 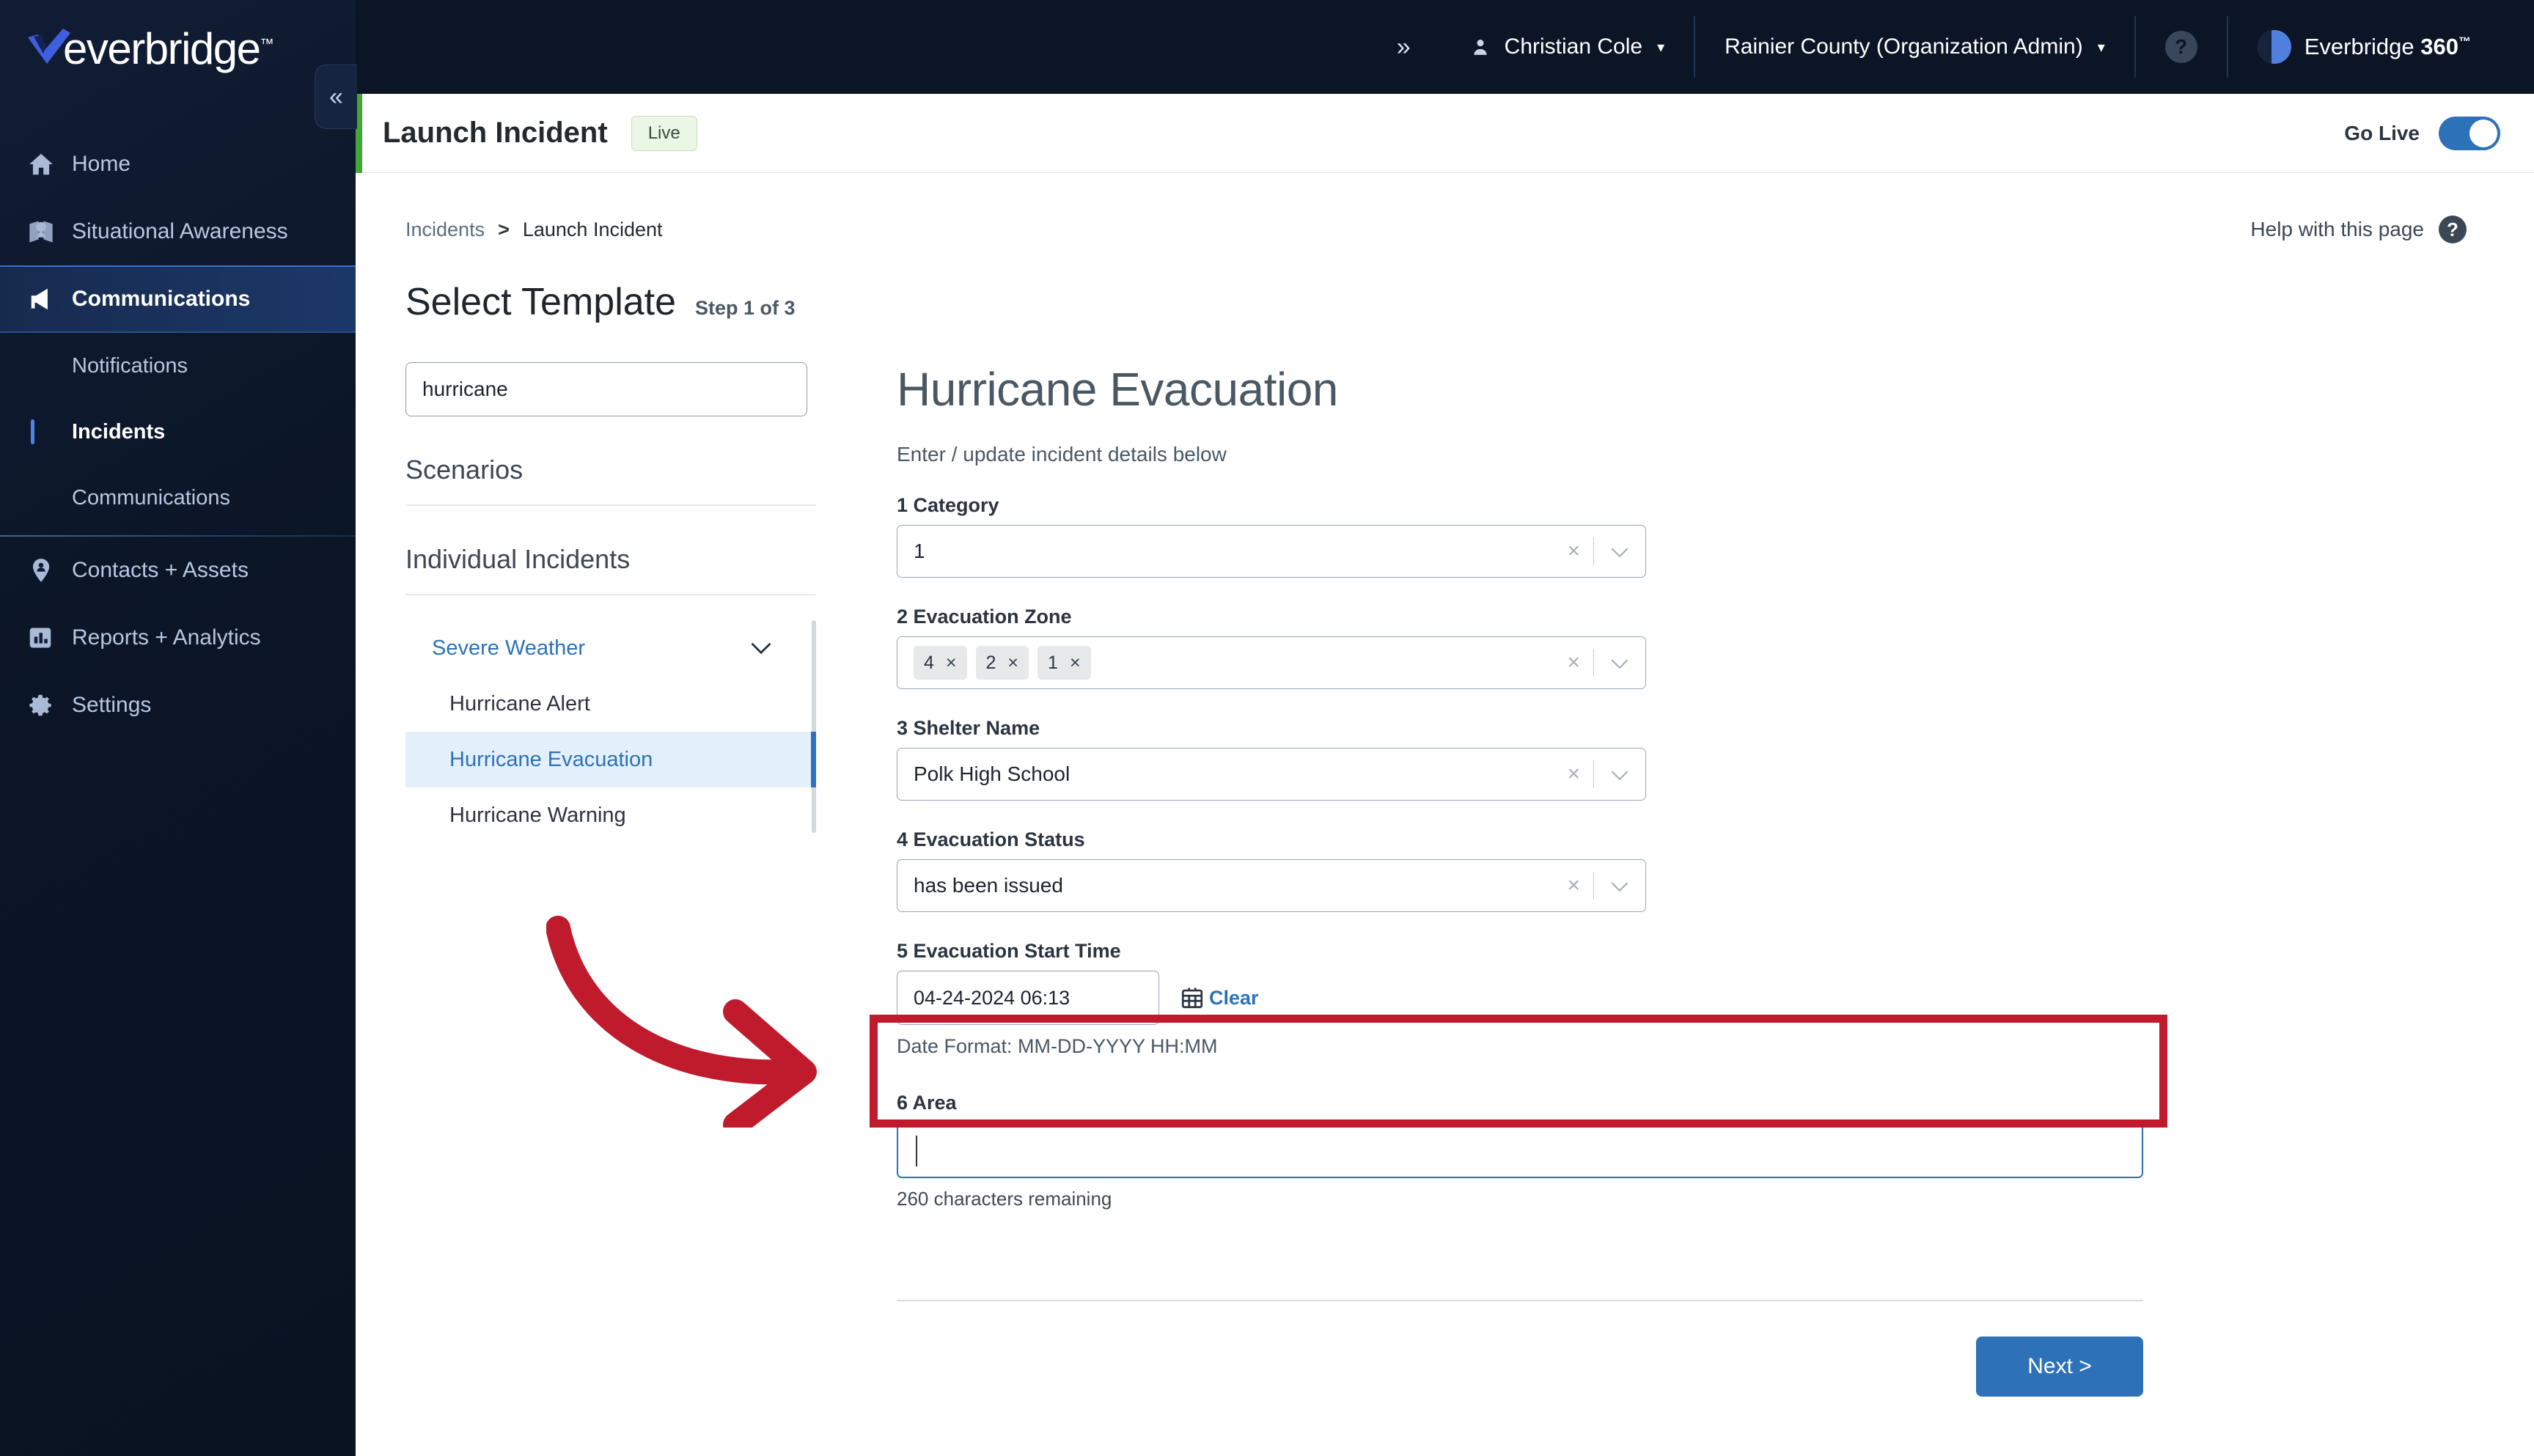 I want to click on field-shelter-name: 3 Shelter Name Polk High School ×, so click(x=1492, y=759).